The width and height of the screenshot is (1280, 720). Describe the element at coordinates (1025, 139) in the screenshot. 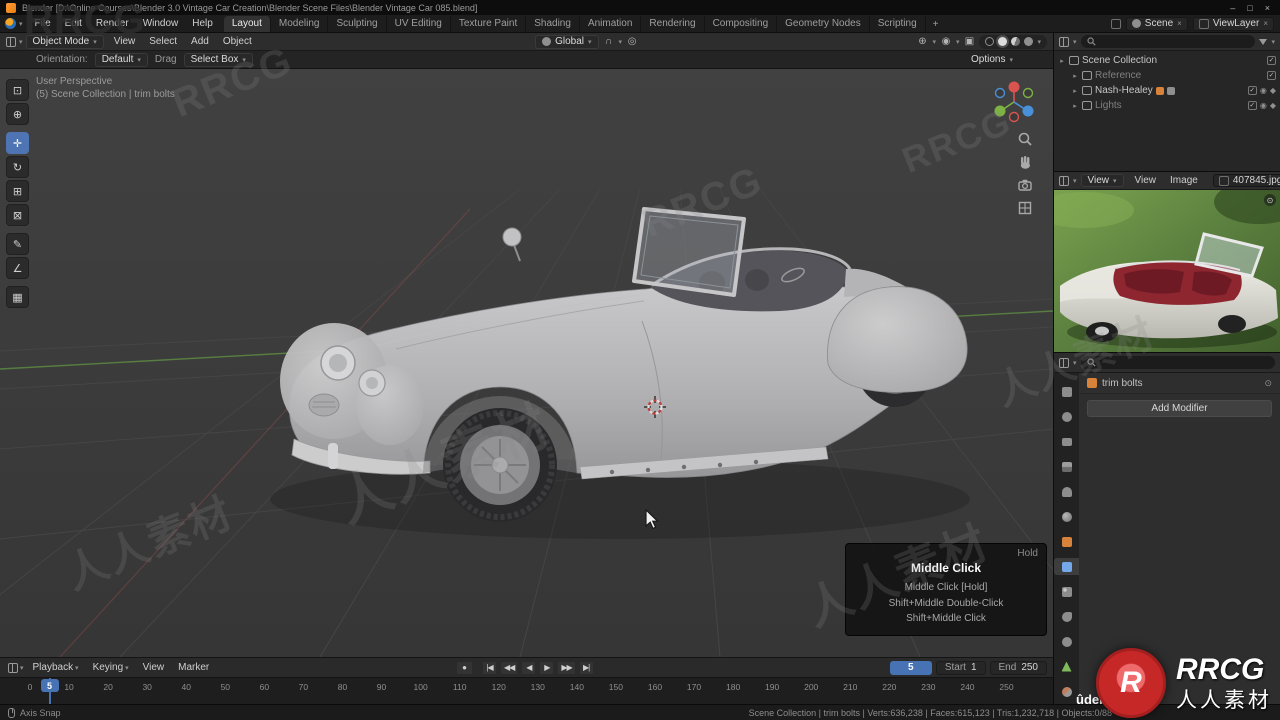

I see `zoom-icon` at that location.